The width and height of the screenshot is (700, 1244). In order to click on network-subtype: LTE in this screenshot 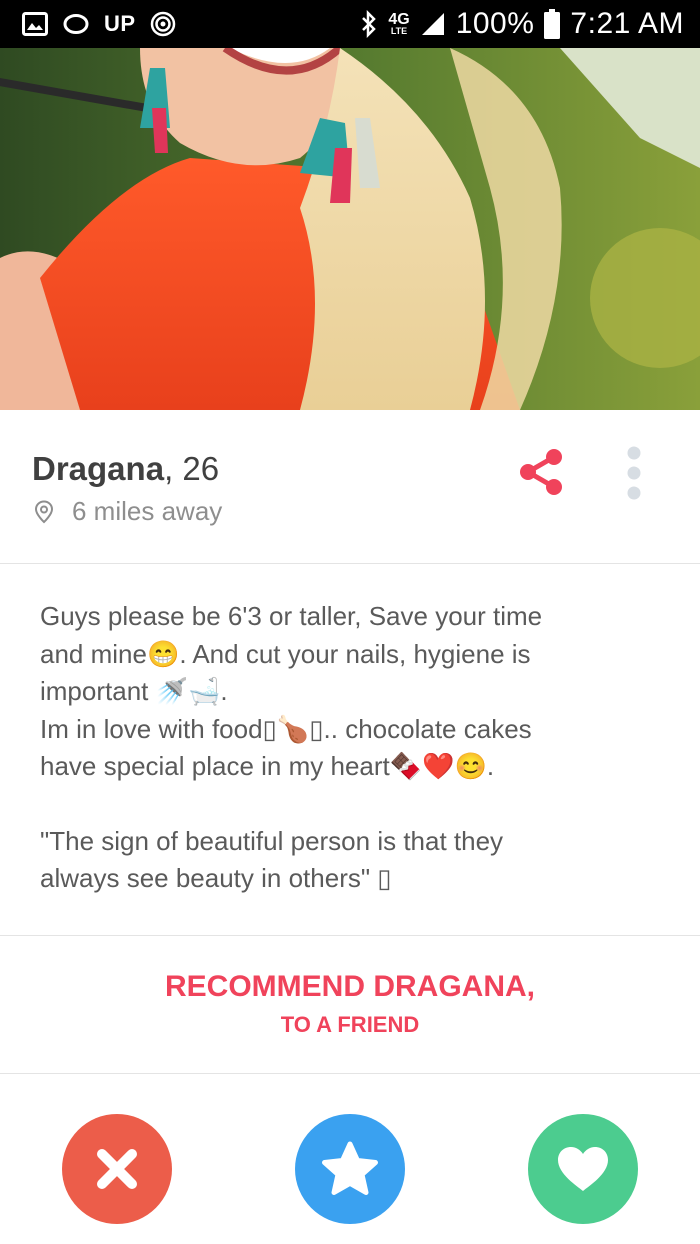, I will do `click(399, 30)`.